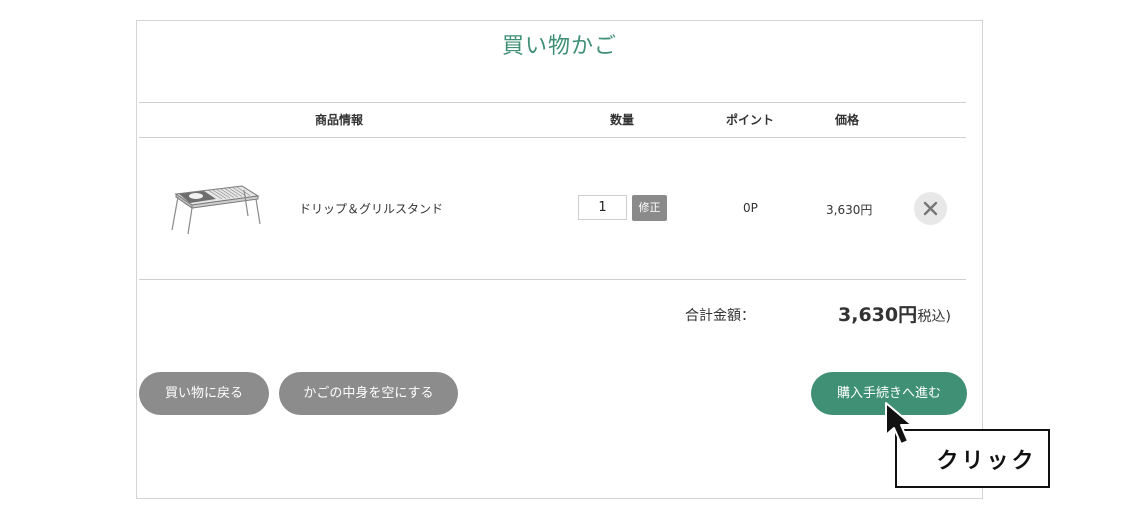  Describe the element at coordinates (720, 316) in the screenshot. I see `total-label: 合計金額：` at that location.